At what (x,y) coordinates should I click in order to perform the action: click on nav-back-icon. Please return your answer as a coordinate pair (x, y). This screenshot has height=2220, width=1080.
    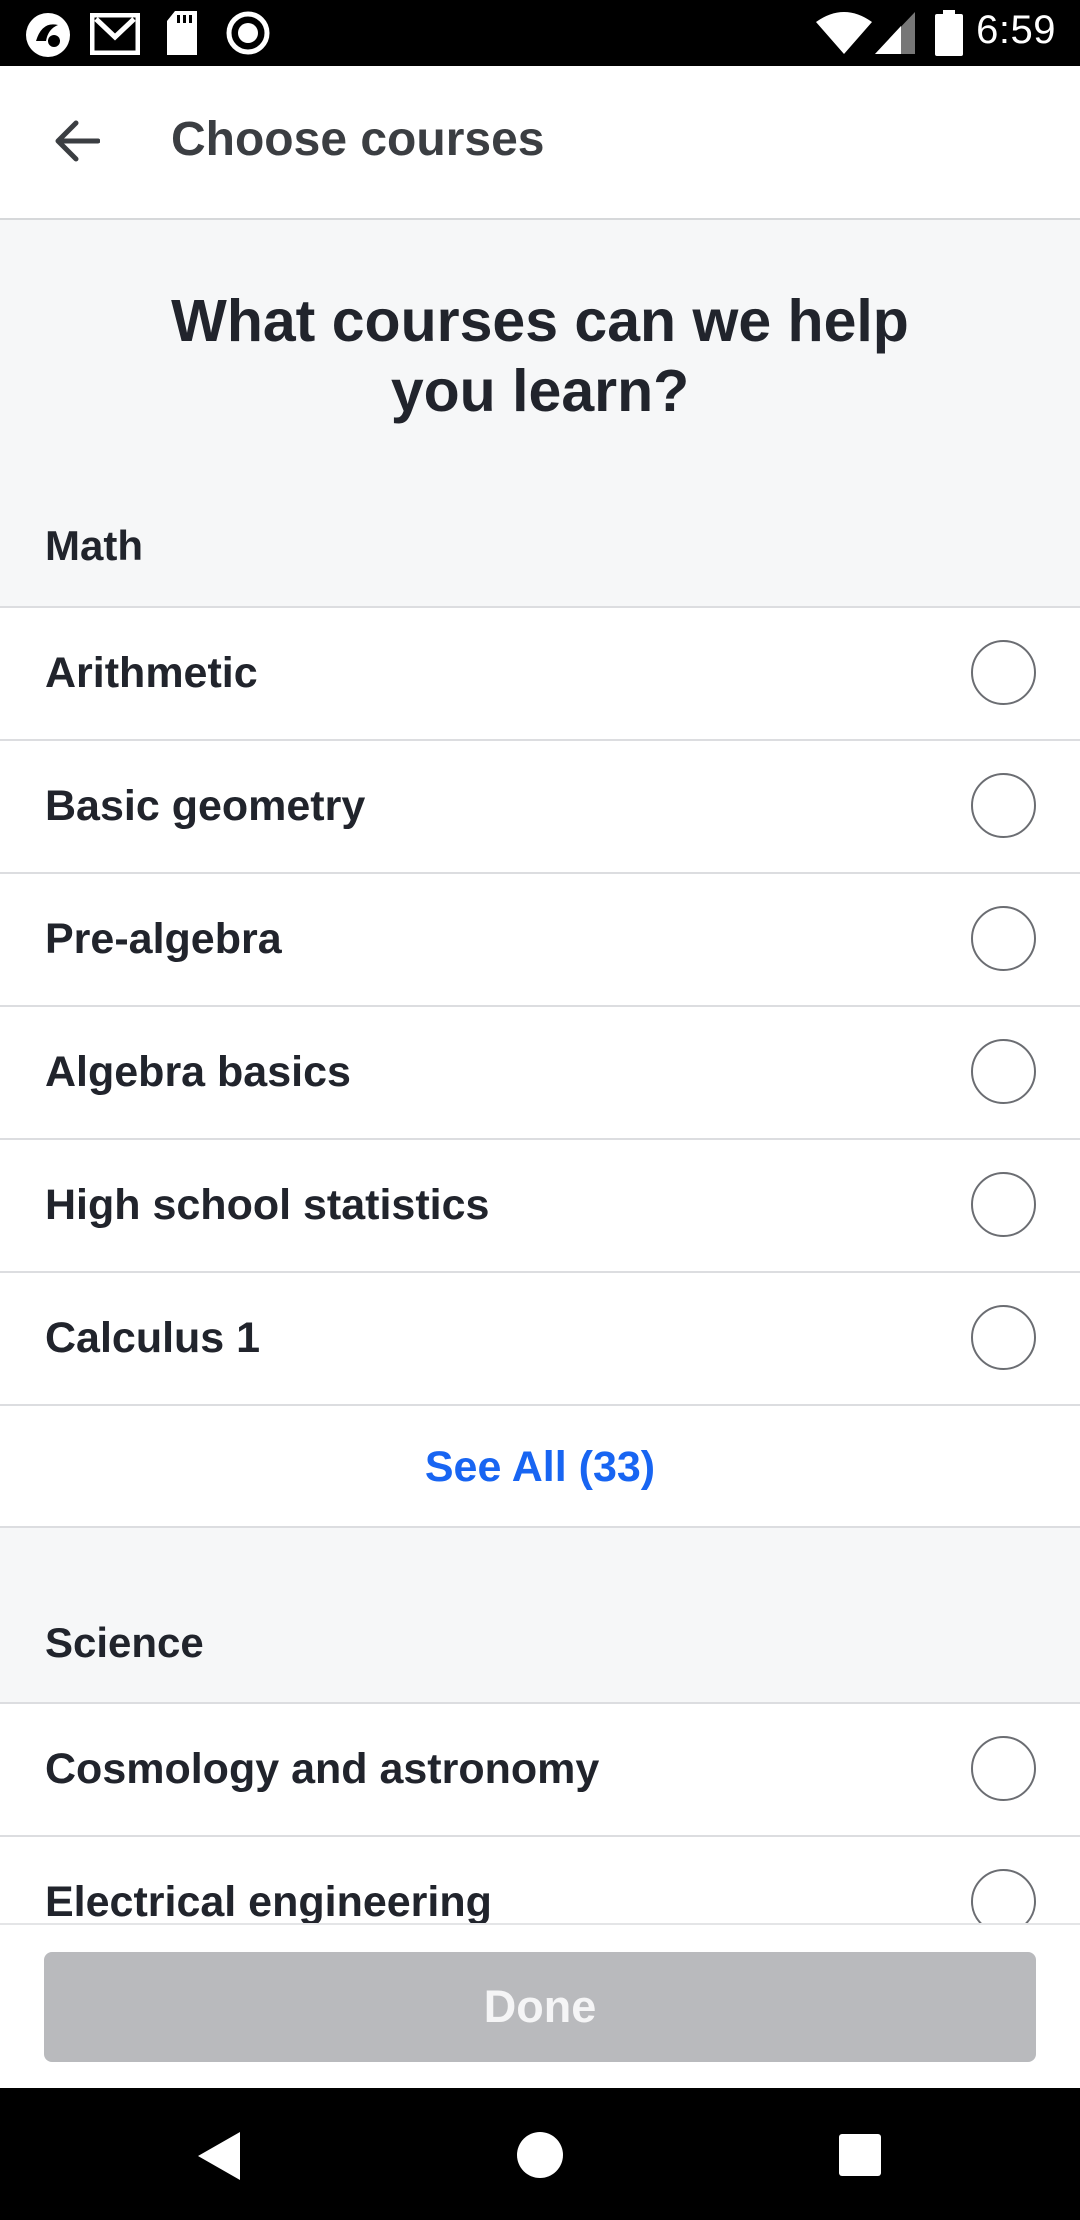
    Looking at the image, I should click on (219, 2158).